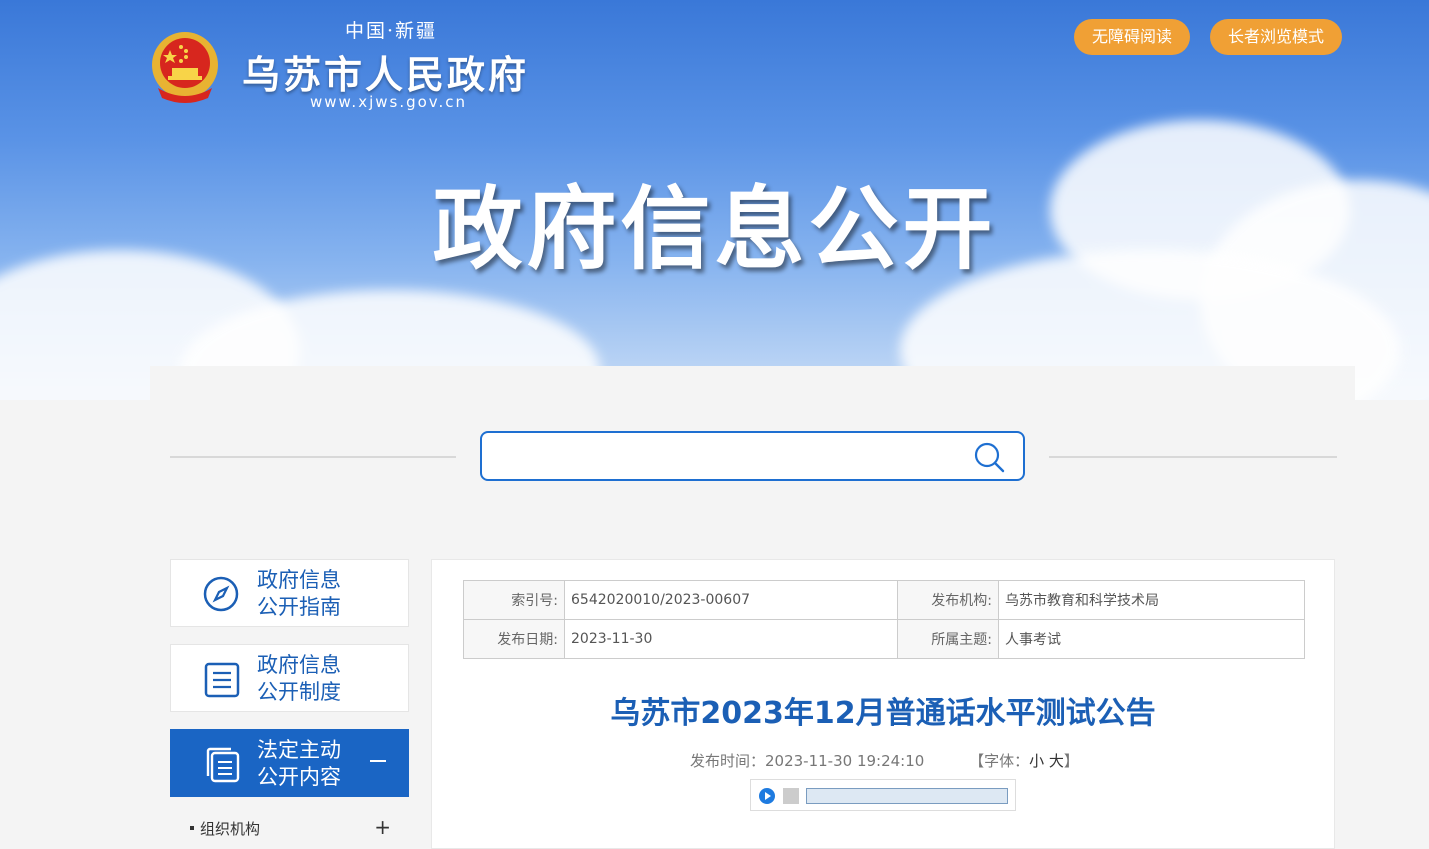  Describe the element at coordinates (731, 600) in the screenshot. I see `index-value: 6542020010/2023-00607` at that location.